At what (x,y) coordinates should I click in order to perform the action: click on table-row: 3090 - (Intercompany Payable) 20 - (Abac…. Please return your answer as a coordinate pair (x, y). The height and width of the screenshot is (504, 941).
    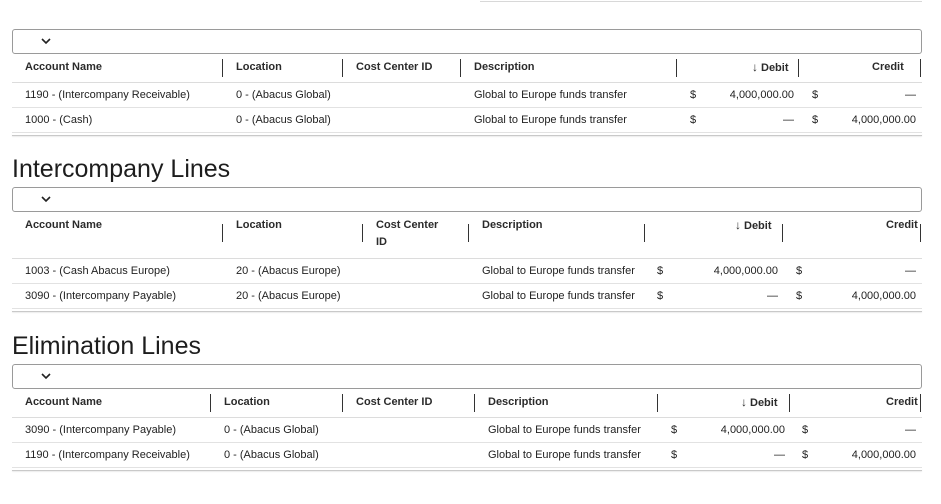
    Looking at the image, I should click on (467, 296).